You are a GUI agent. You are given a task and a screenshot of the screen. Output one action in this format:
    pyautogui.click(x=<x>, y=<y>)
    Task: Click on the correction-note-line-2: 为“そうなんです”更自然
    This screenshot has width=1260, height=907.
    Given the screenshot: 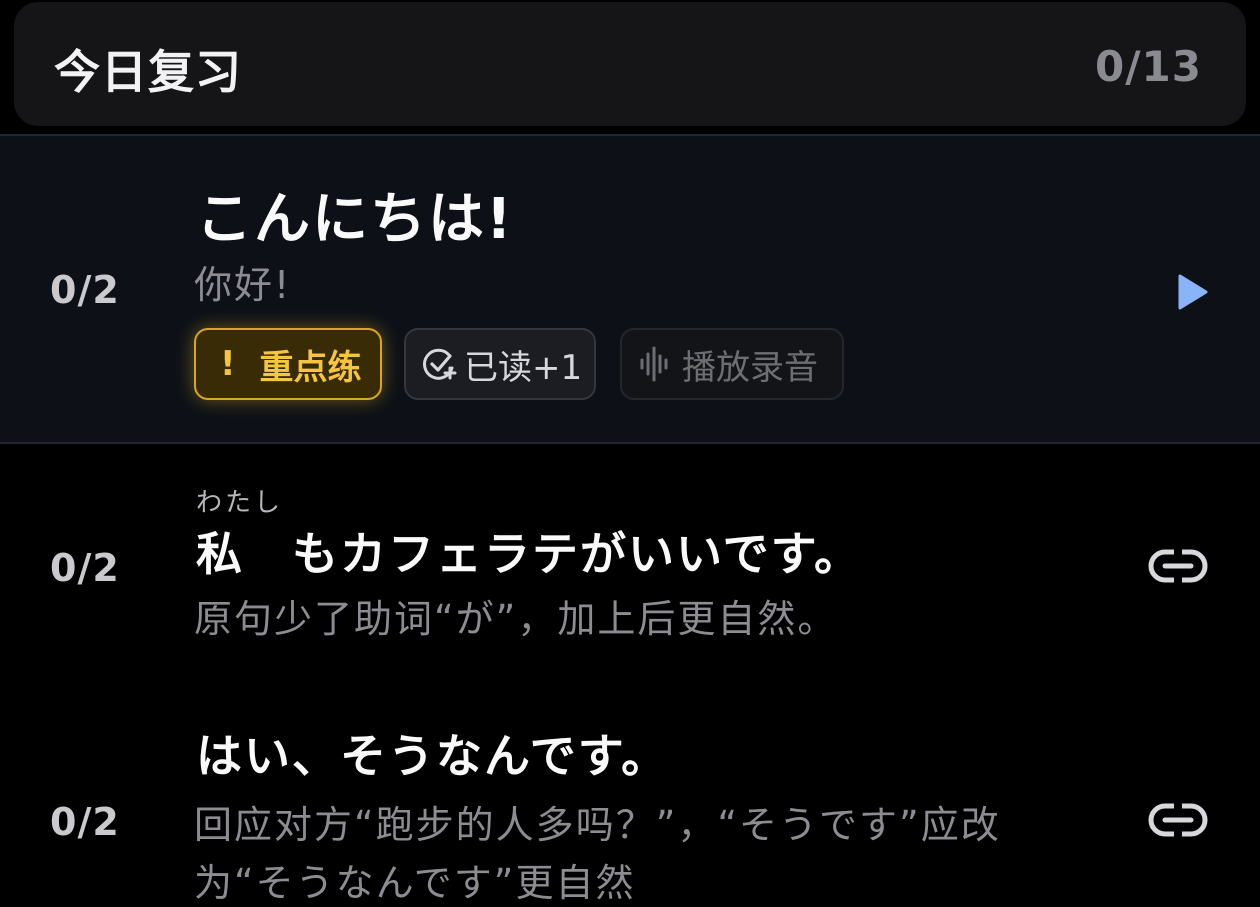 What is the action you would take?
    pyautogui.click(x=415, y=883)
    